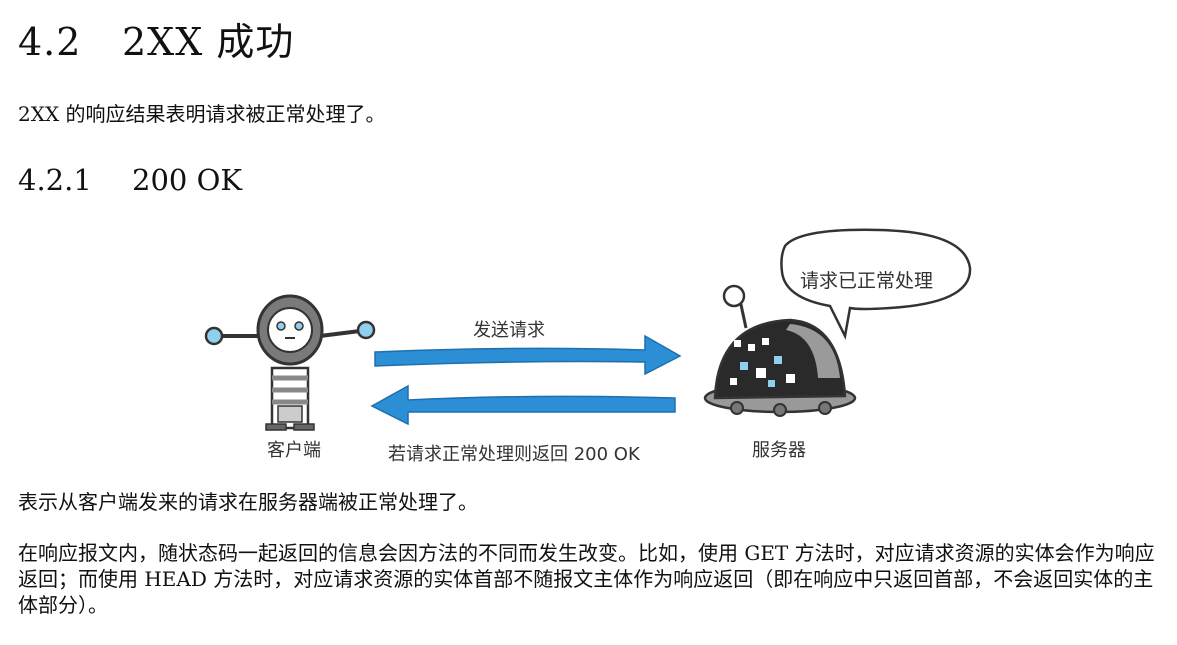  Describe the element at coordinates (55, 180) in the screenshot. I see `subsection-number: 4.2.1` at that location.